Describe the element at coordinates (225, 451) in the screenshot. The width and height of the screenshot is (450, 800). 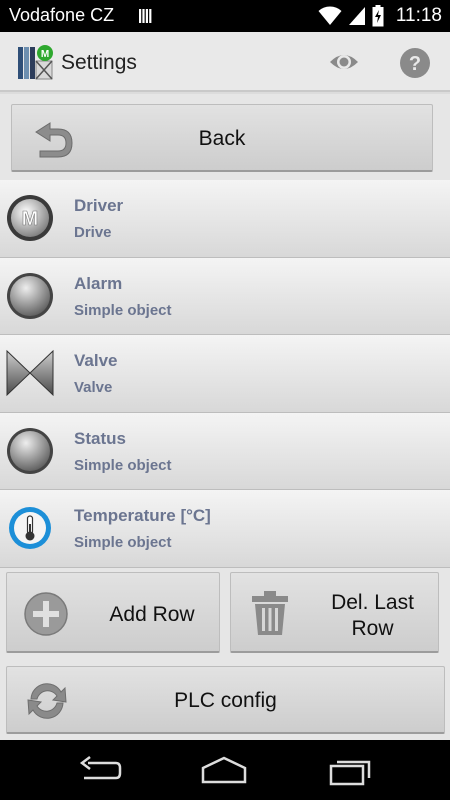
I see `list-item-status: Status Simple object` at that location.